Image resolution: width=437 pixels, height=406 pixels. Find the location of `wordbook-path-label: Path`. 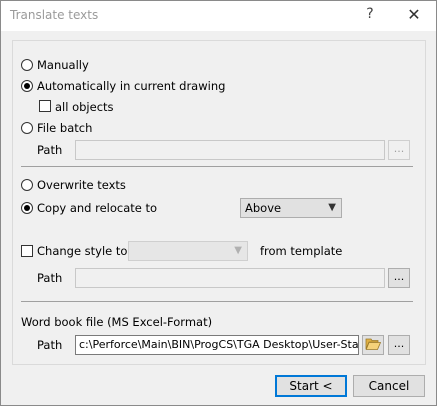

wordbook-path-label: Path is located at coordinates (50, 345).